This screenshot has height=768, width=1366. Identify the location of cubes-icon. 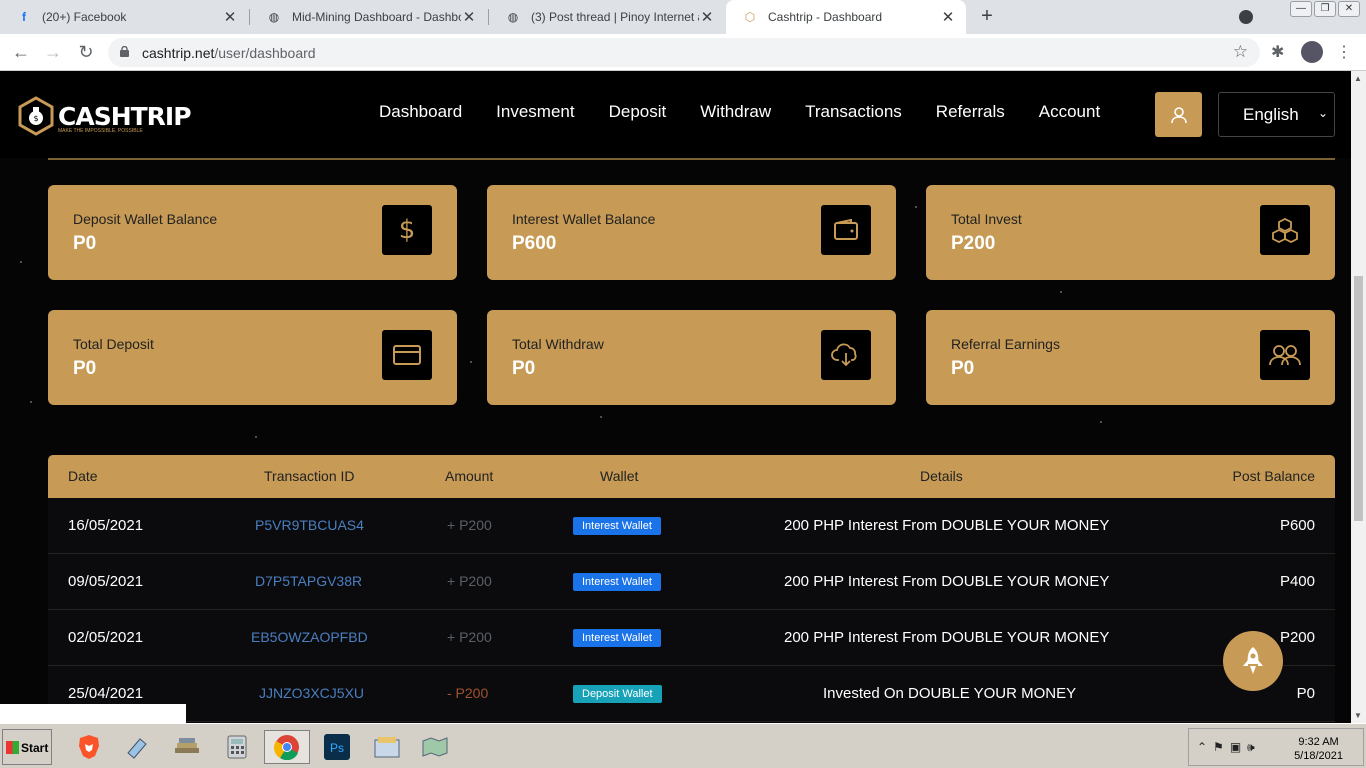
(1285, 230).